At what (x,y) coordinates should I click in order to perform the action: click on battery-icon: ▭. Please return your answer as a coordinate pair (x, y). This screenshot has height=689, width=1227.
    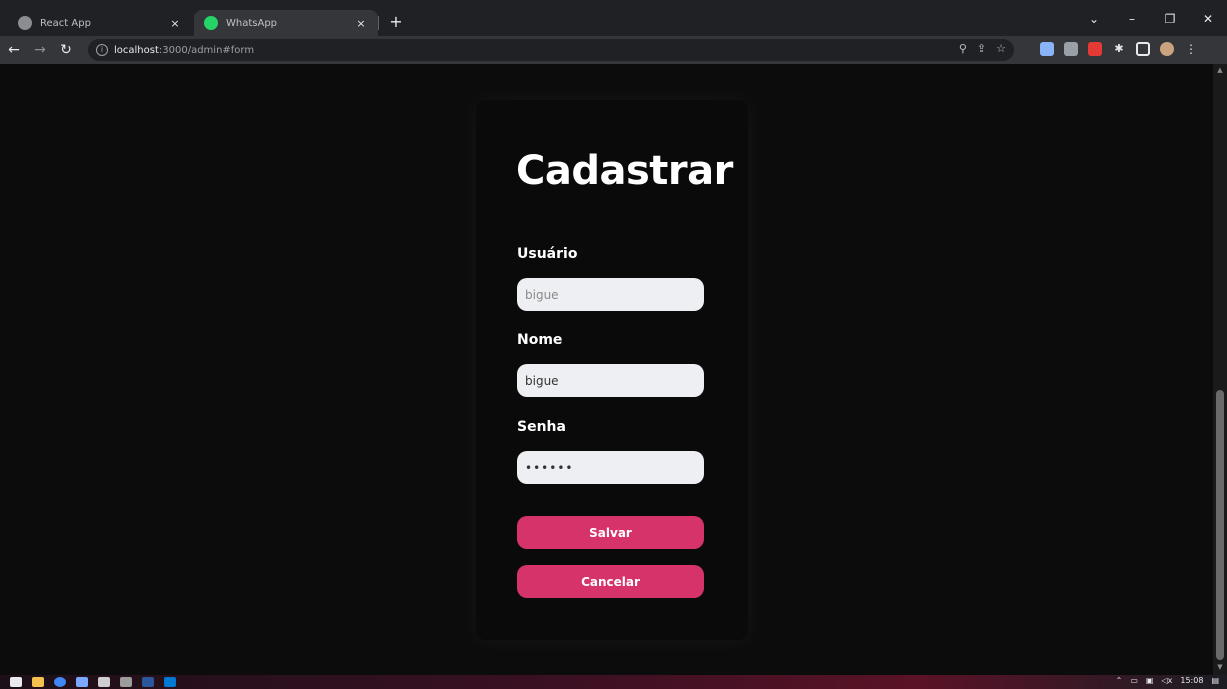
    Looking at the image, I should click on (1134, 680).